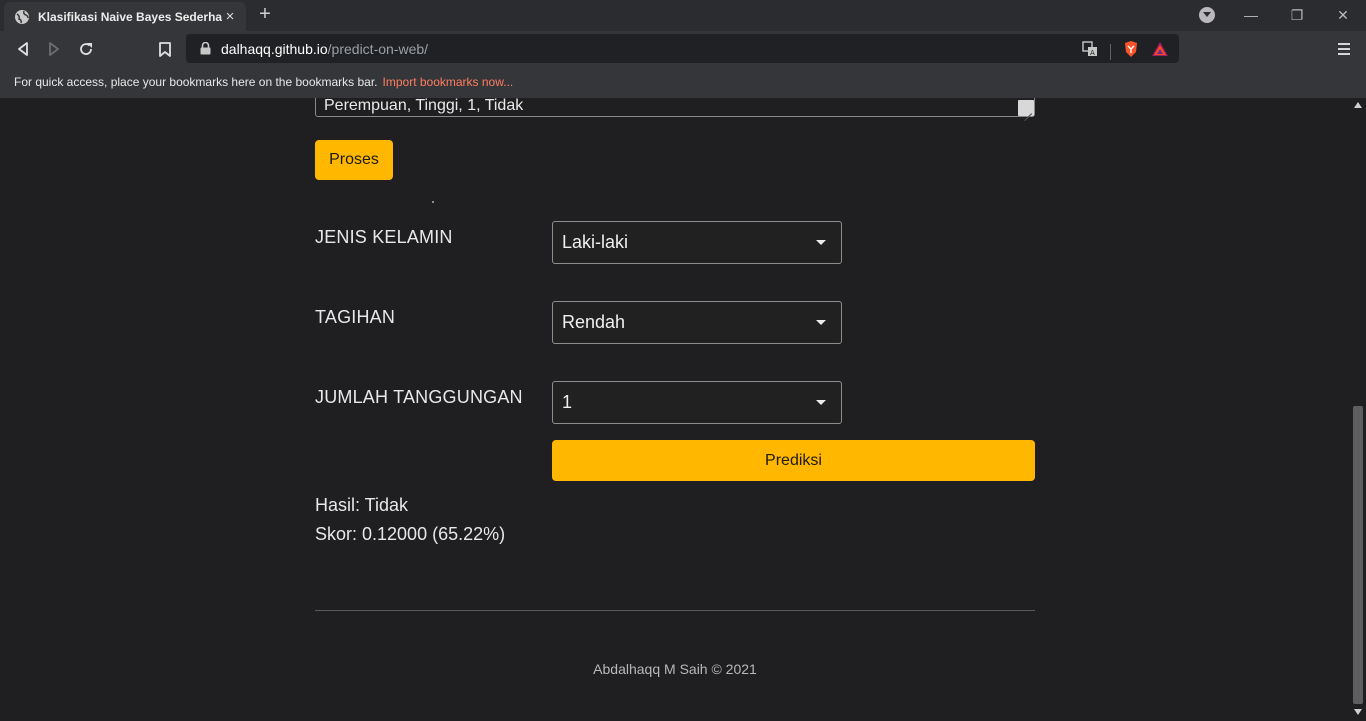 The height and width of the screenshot is (721, 1366). Describe the element at coordinates (697, 242) in the screenshot. I see `select-jenis-kelamin: Laki-laki` at that location.